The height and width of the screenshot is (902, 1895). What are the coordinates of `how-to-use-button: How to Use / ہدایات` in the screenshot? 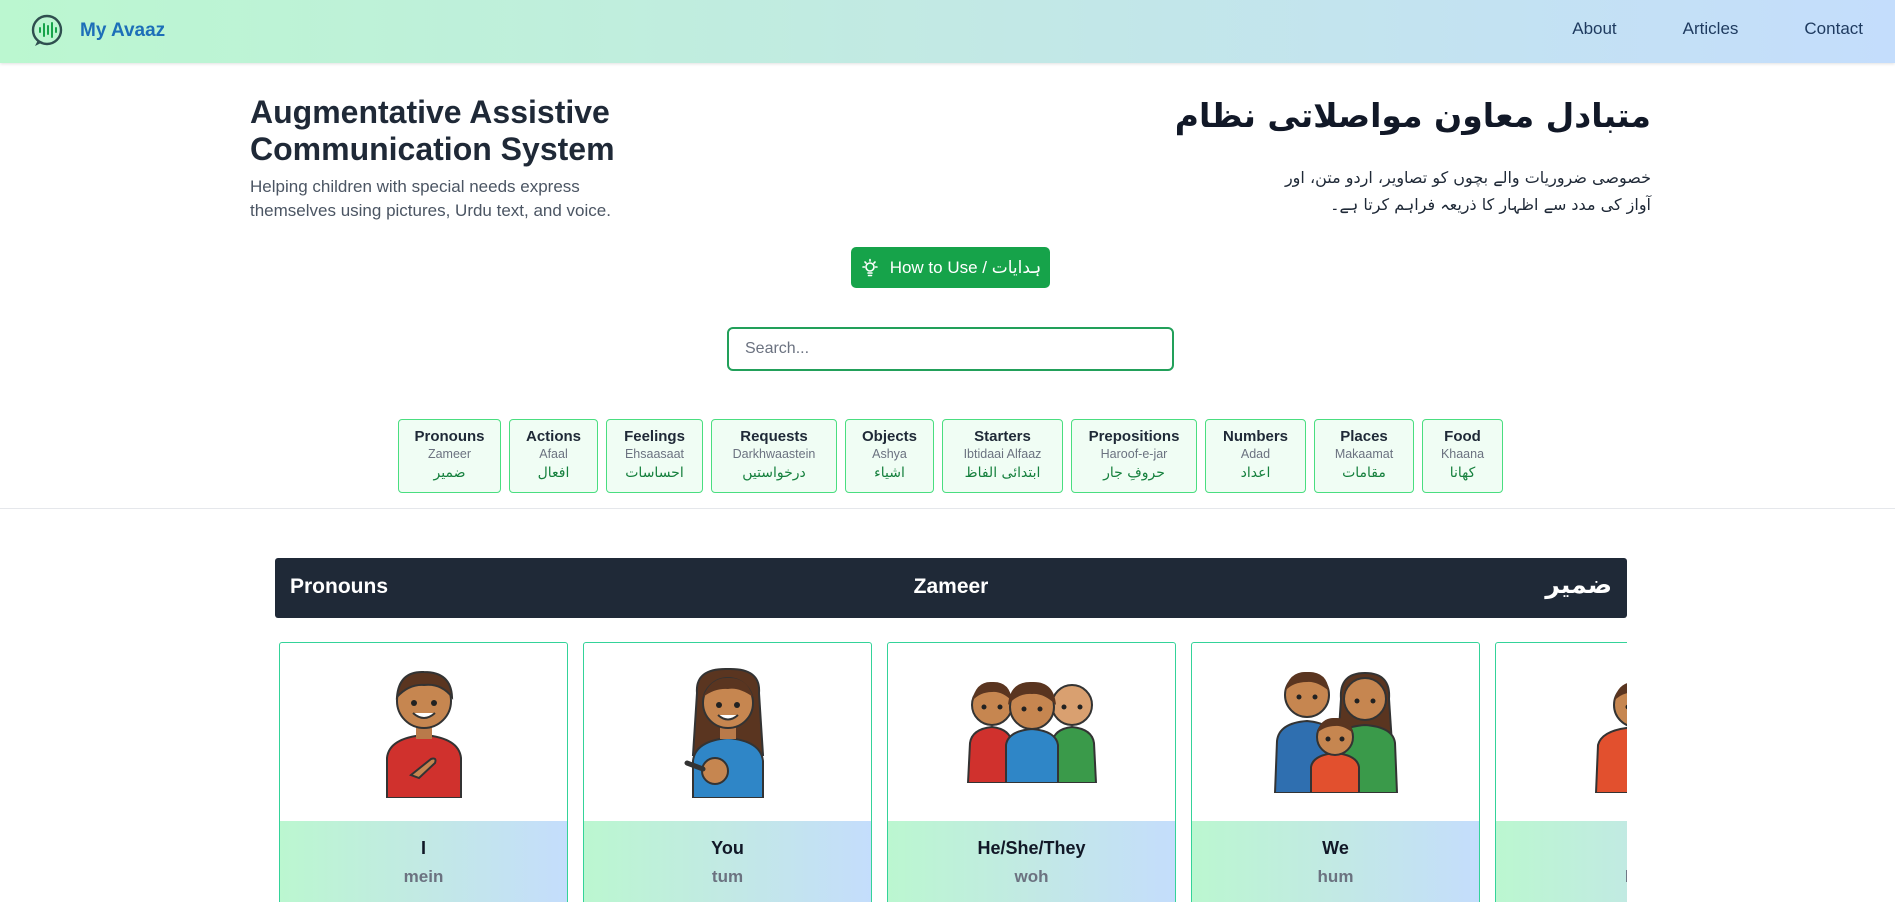 It's located at (950, 267).